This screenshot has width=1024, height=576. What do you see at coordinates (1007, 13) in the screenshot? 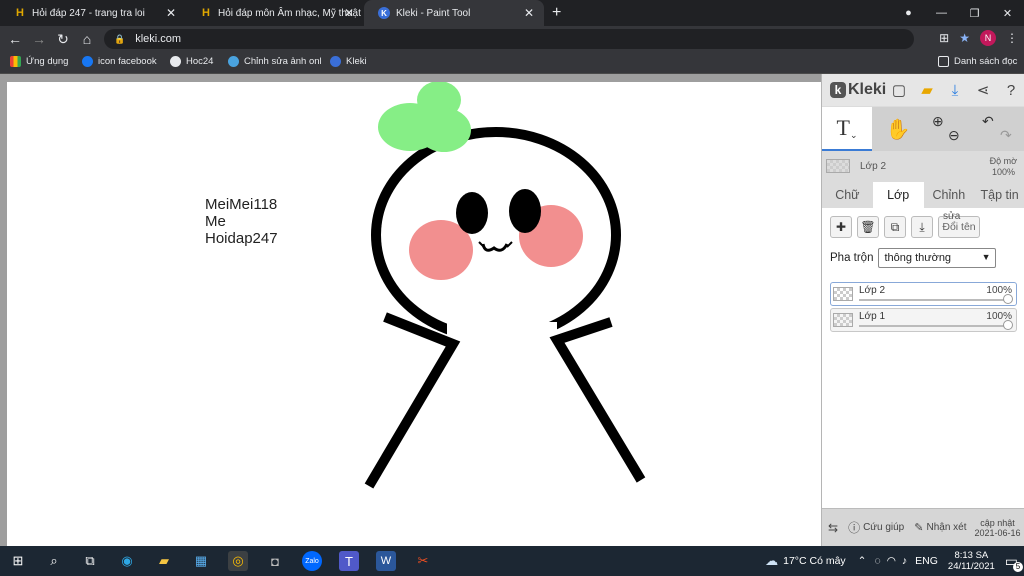
I see `close-window-icon: ✕` at bounding box center [1007, 13].